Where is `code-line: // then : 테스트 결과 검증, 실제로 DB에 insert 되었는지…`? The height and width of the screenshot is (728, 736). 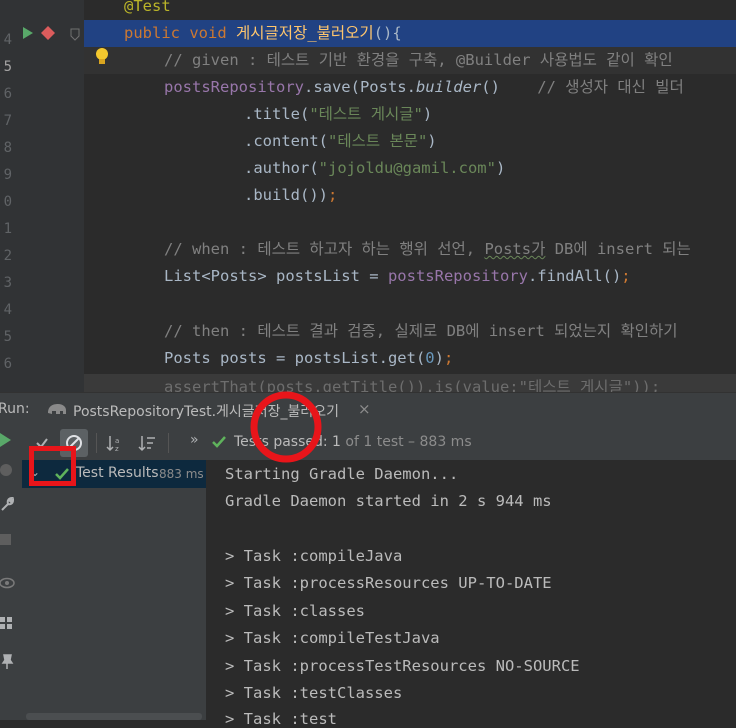
code-line: // then : 테스트 결과 검증, 실제로 DB에 insert 되었는지… is located at coordinates (410, 331).